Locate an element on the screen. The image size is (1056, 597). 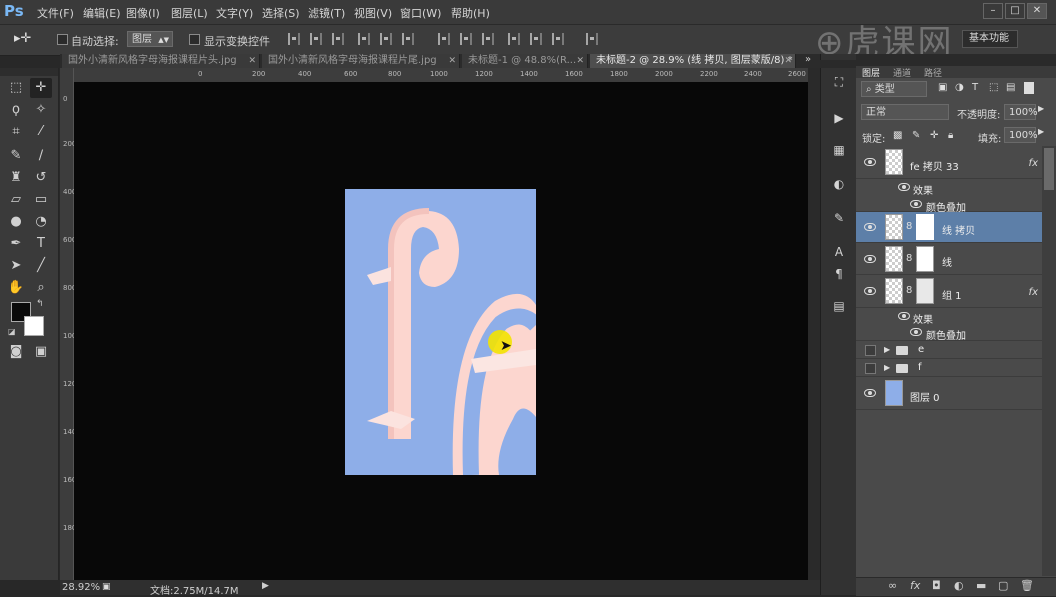
filter-smart-icon: ▤ is located at coordinates (1010, 87).